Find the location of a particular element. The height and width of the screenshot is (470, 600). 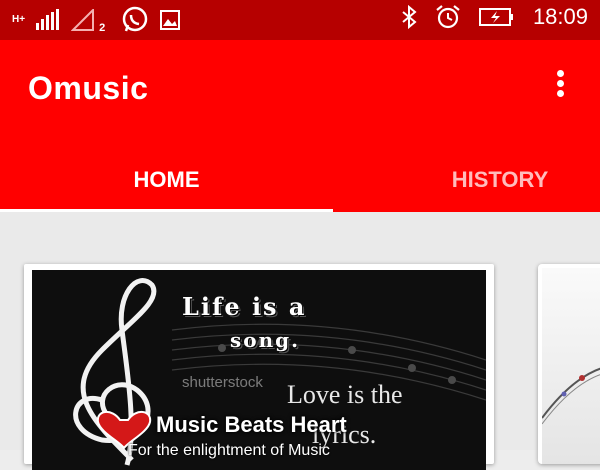

tab-history: HISTORY is located at coordinates (500, 180).